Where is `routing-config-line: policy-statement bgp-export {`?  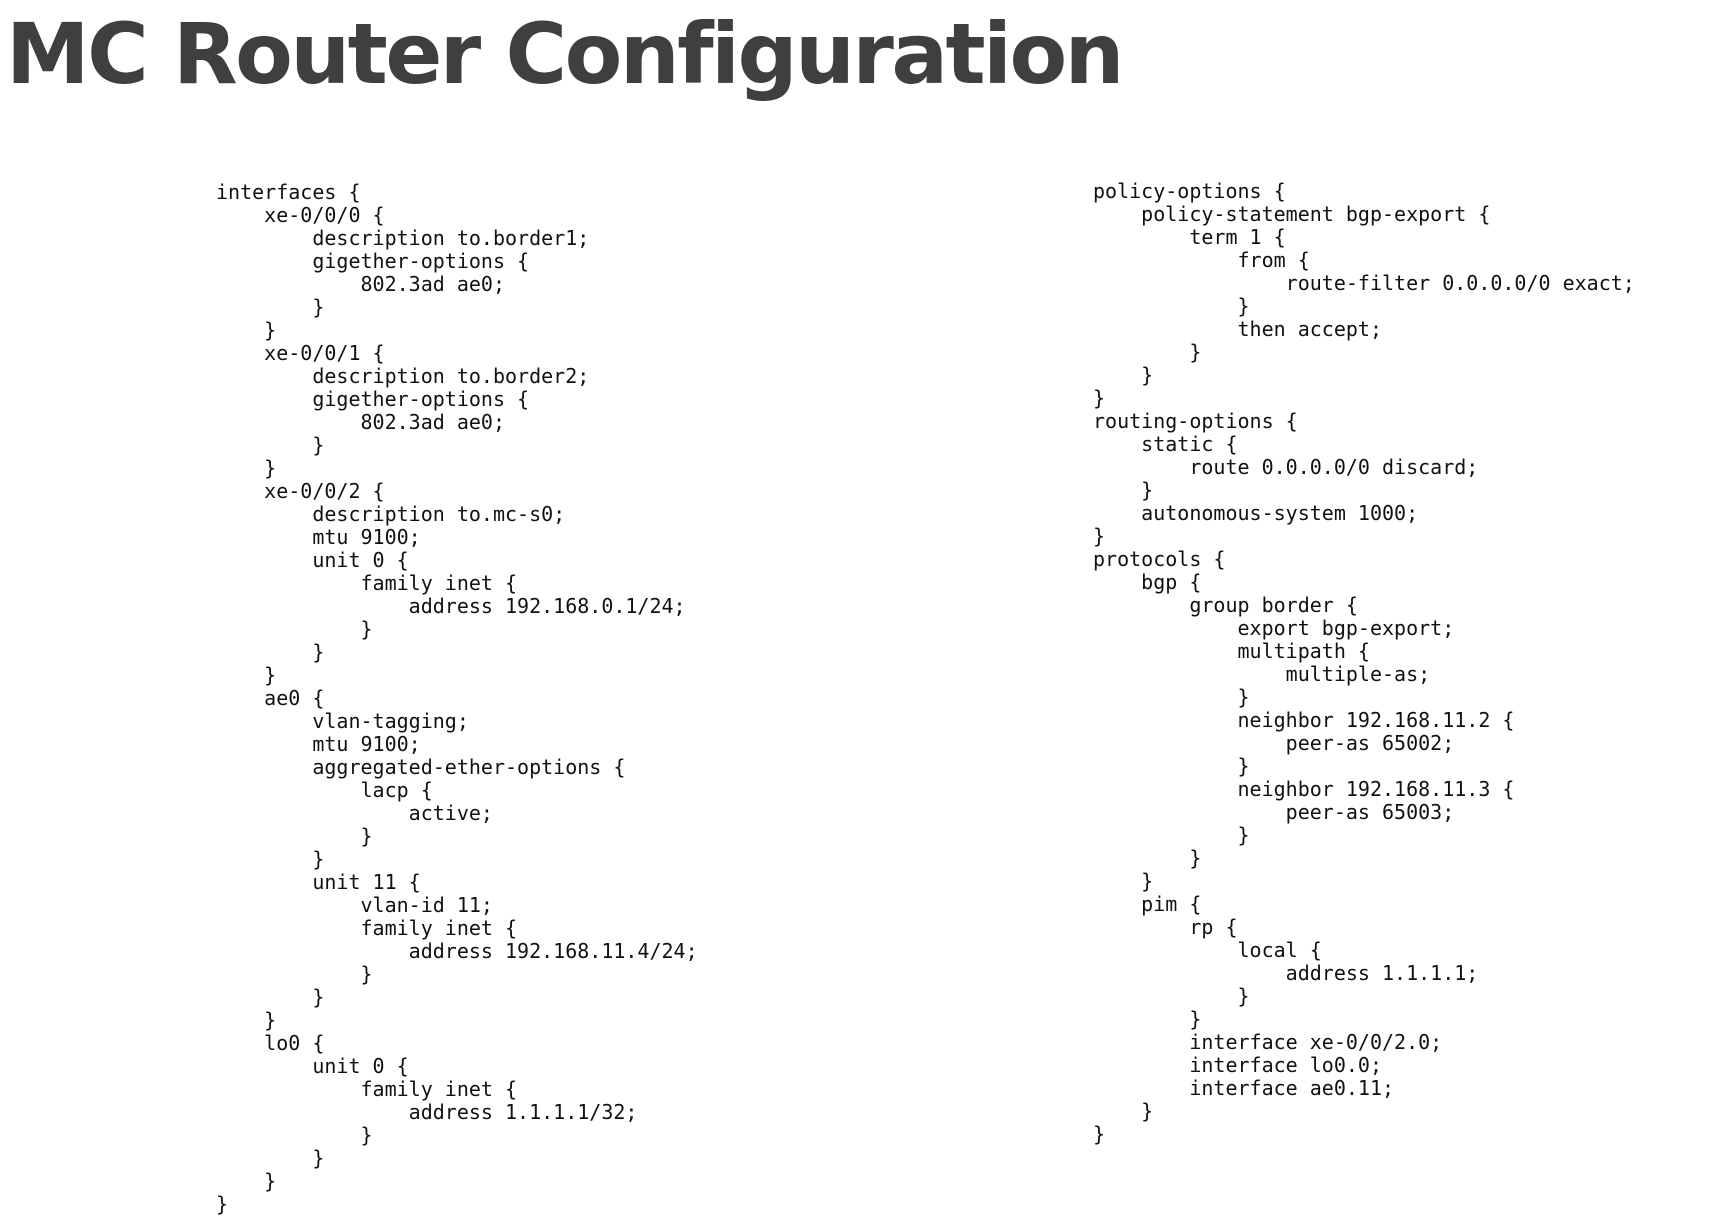 routing-config-line: policy-statement bgp-export { is located at coordinates (1292, 214).